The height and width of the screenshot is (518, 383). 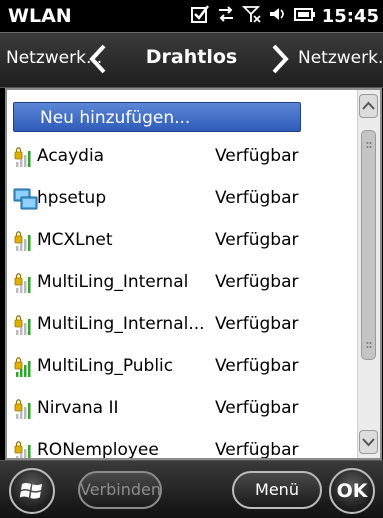 I want to click on app-title: WLAN, so click(x=40, y=16).